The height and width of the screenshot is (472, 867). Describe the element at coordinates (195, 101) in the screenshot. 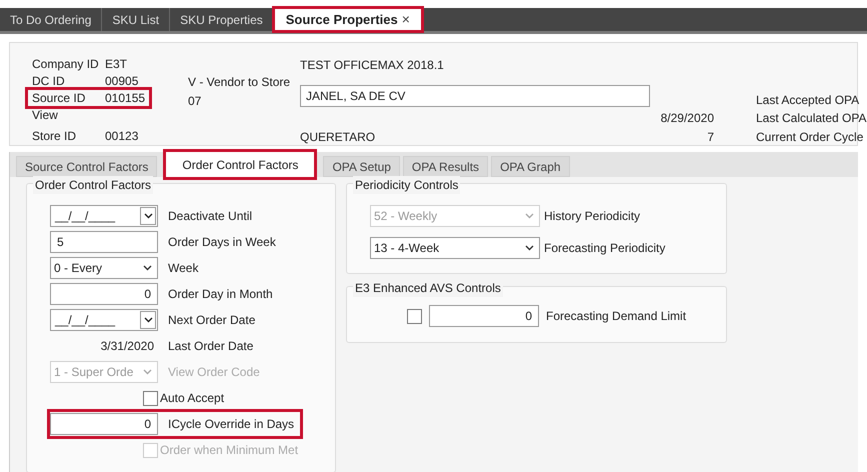

I see `source-code: 07` at that location.